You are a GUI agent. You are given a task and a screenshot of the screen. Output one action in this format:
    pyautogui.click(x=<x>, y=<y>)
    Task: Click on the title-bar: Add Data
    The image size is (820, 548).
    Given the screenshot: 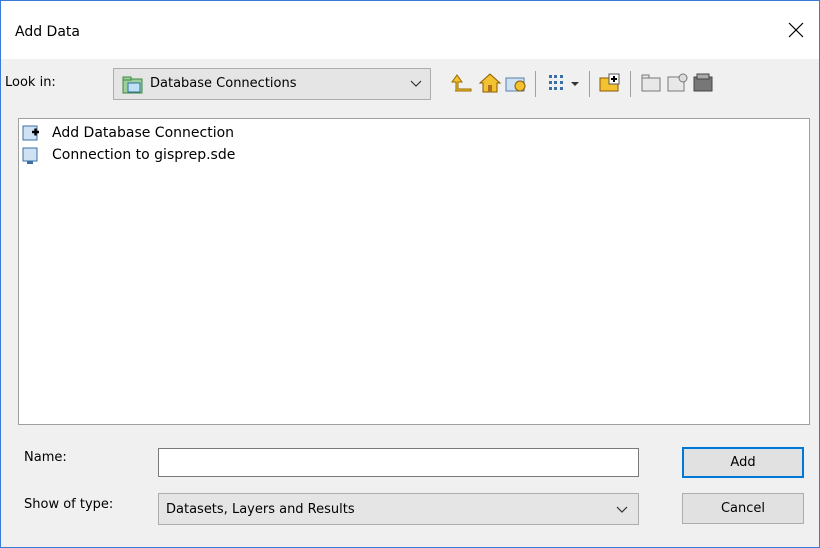 What is the action you would take?
    pyautogui.click(x=410, y=30)
    